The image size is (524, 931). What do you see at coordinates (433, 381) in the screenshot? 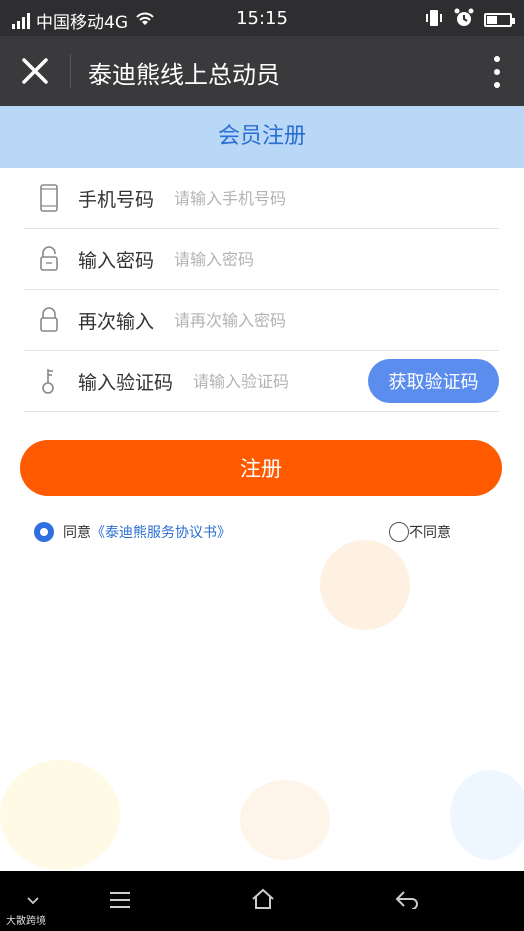
I see `get-code-button: 获取验证码` at bounding box center [433, 381].